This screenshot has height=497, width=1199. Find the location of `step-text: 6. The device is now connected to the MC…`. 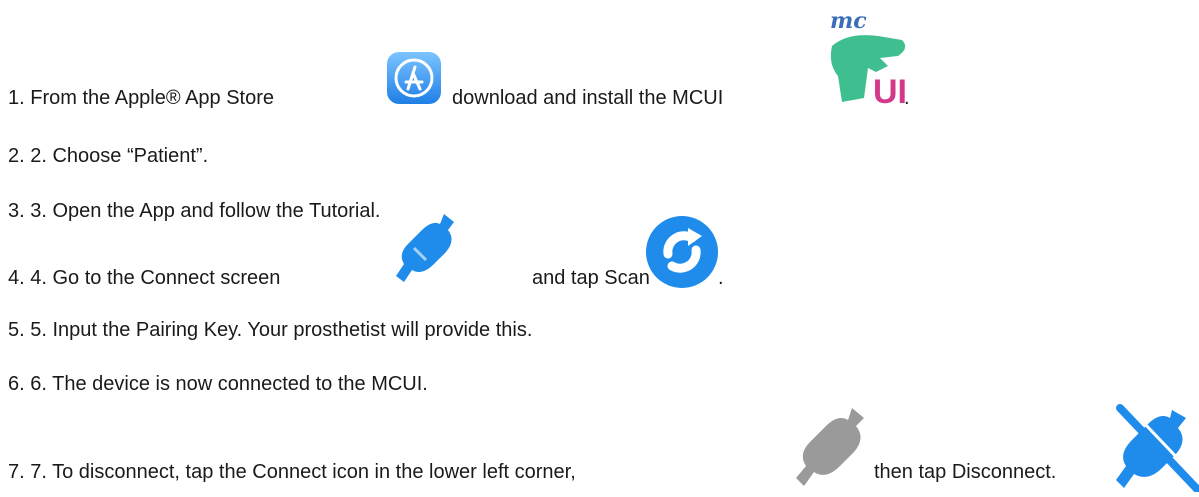

step-text: 6. The device is now connected to the MC… is located at coordinates (229, 384).